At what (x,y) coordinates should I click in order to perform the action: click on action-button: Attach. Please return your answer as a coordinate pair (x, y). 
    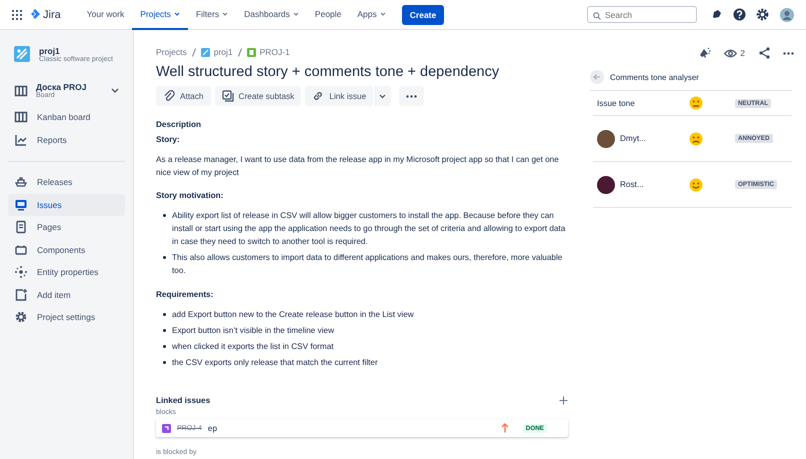
    Looking at the image, I should click on (183, 96).